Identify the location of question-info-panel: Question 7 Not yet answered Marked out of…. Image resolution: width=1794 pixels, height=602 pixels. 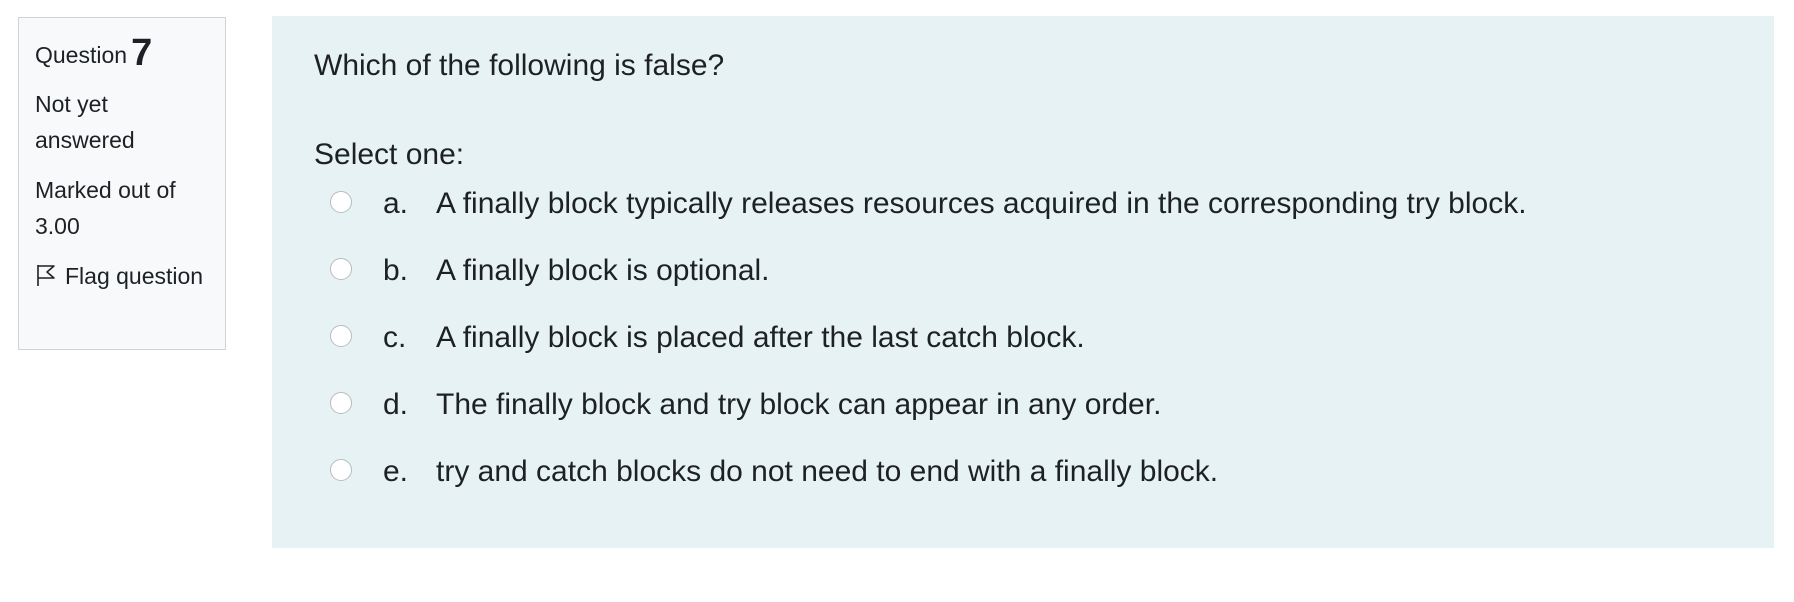
(122, 183).